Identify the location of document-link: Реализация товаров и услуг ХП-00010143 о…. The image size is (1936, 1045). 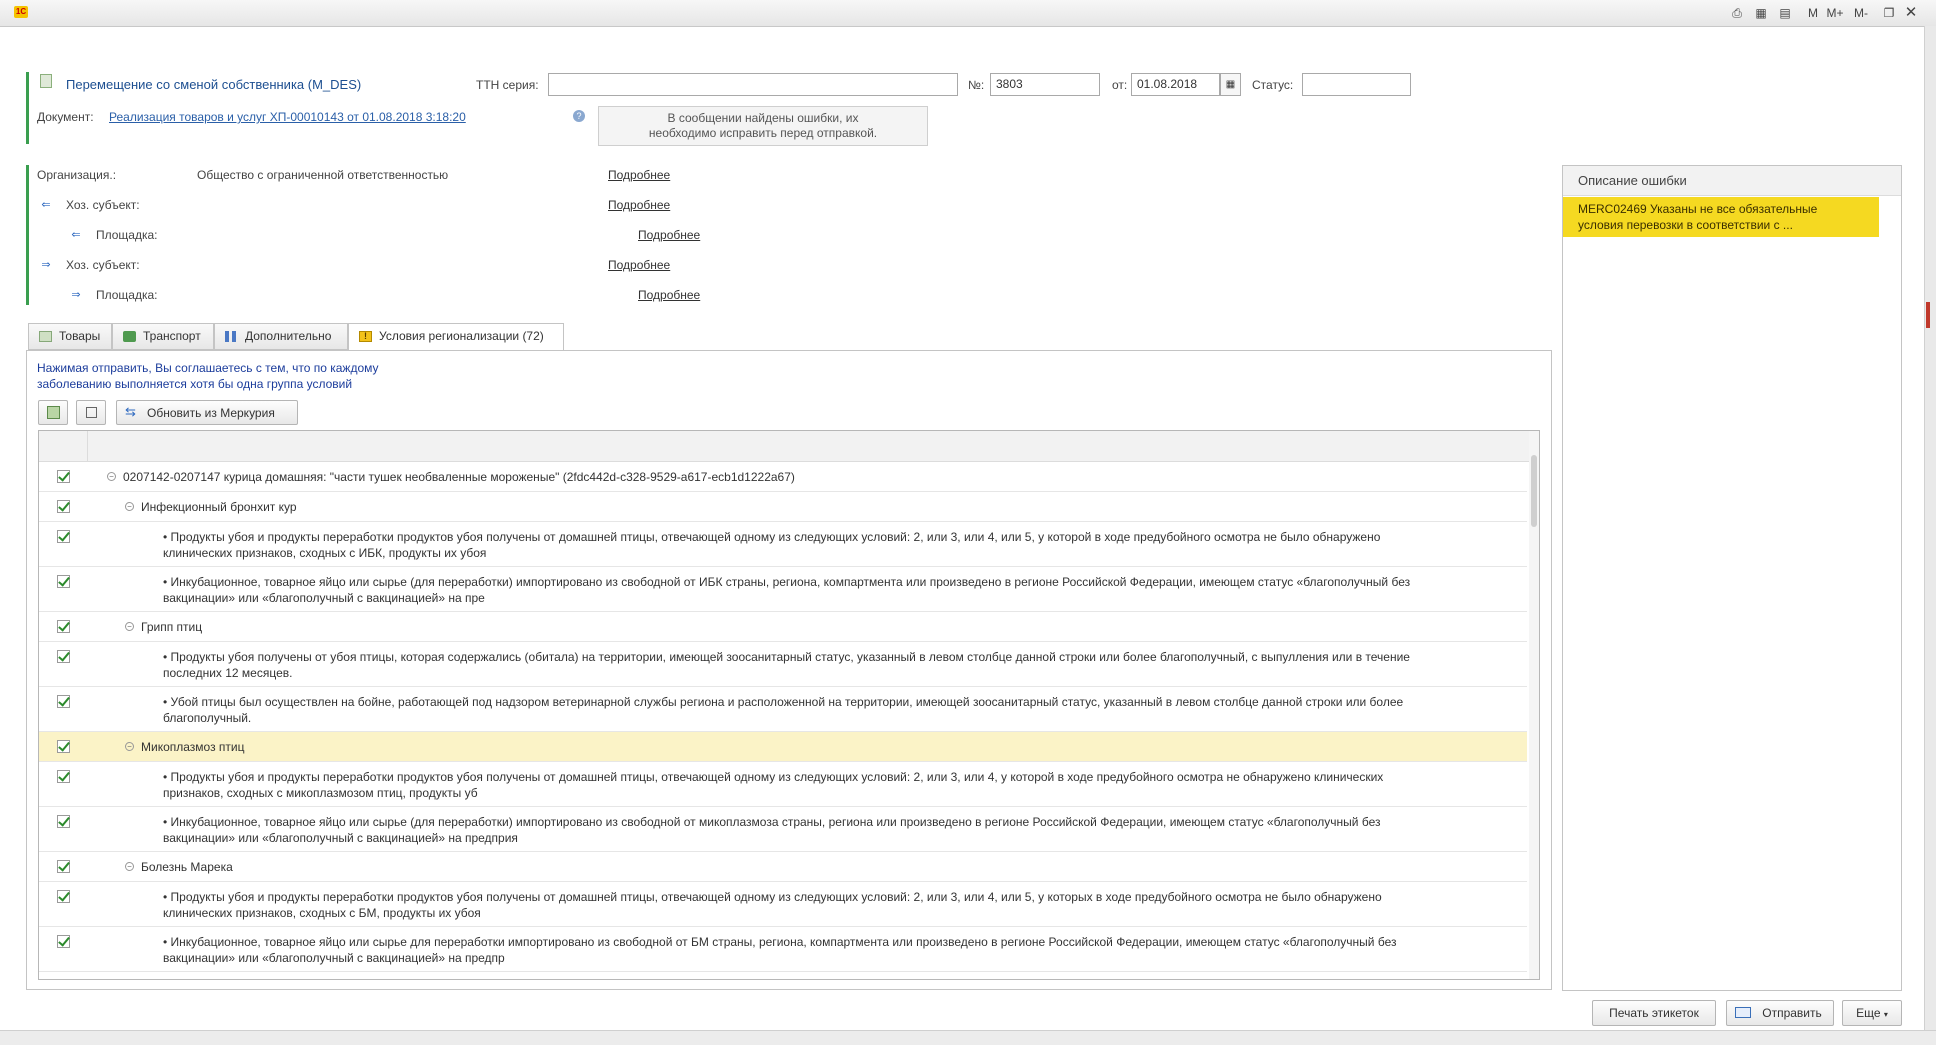
(287, 117).